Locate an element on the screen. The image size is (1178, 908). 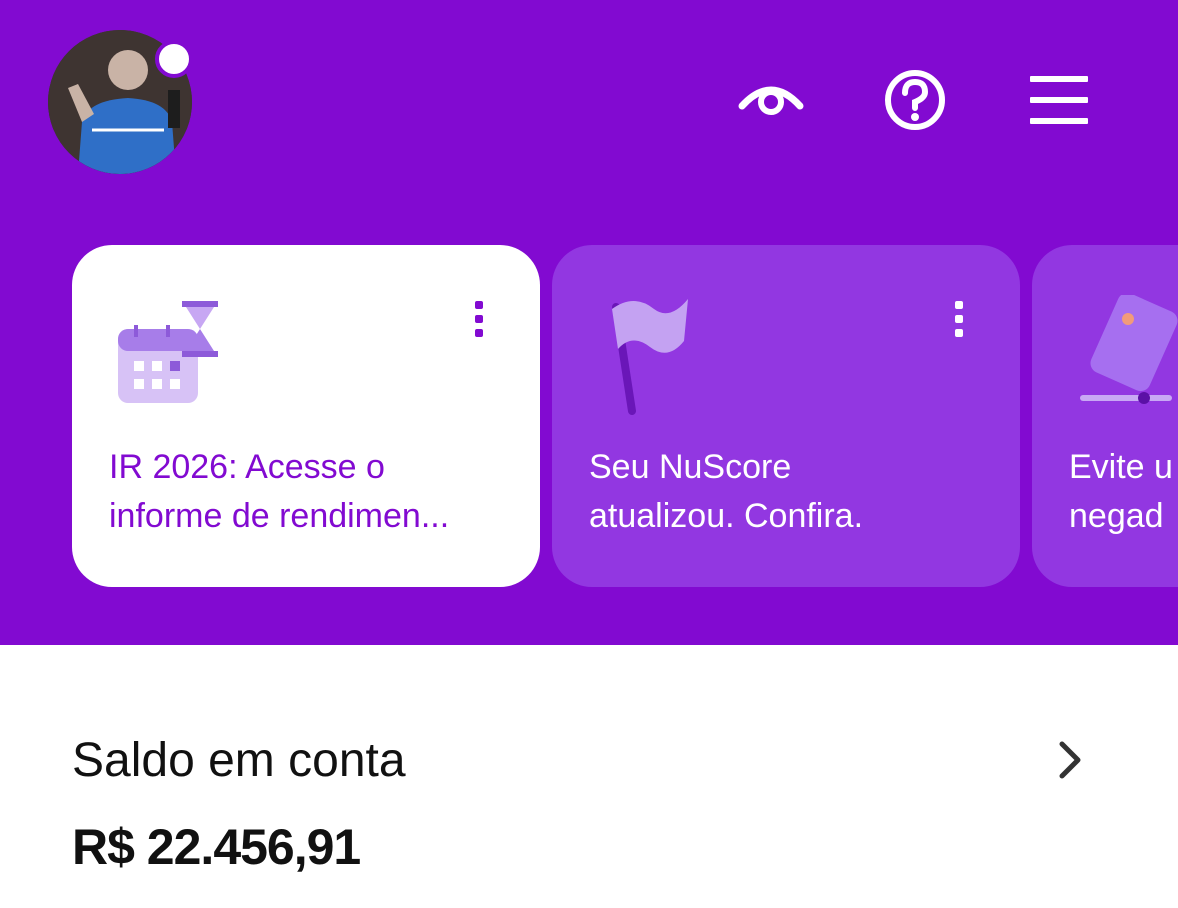
card-text: Seu NuScore atualizou. Confira. is located at coordinates (726, 491).